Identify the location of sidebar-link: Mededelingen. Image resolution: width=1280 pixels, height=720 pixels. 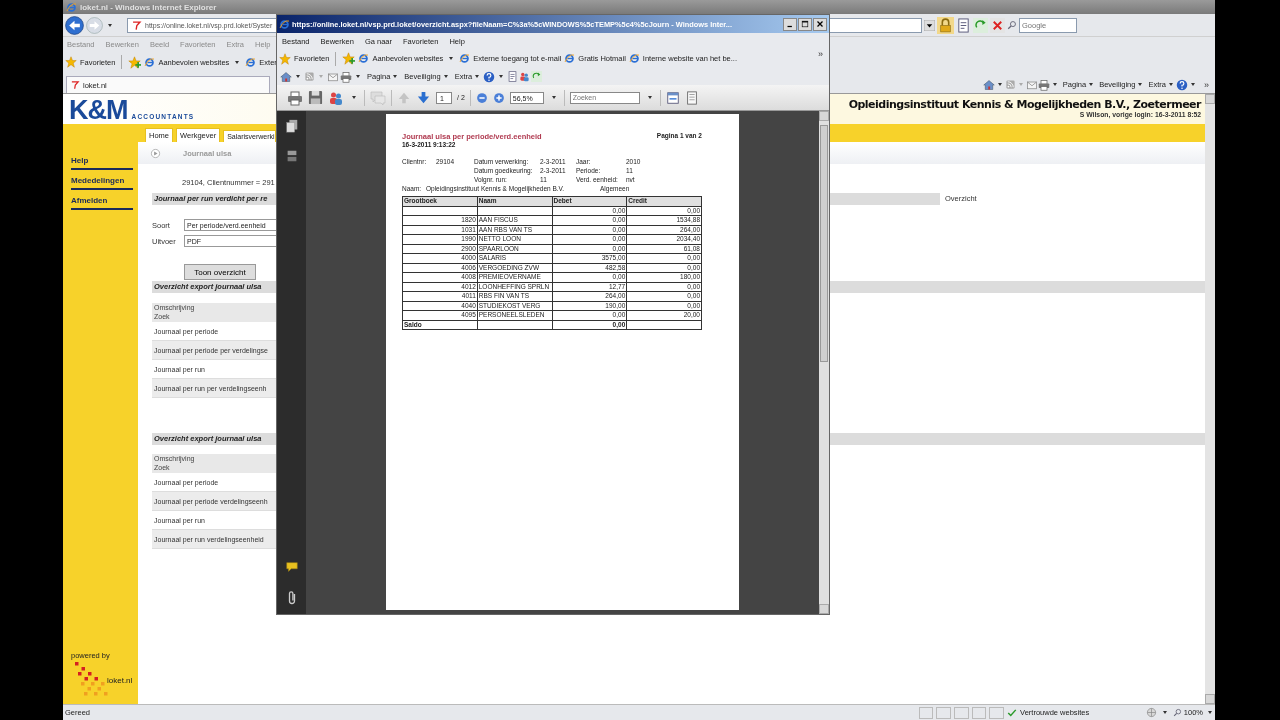
(102, 180).